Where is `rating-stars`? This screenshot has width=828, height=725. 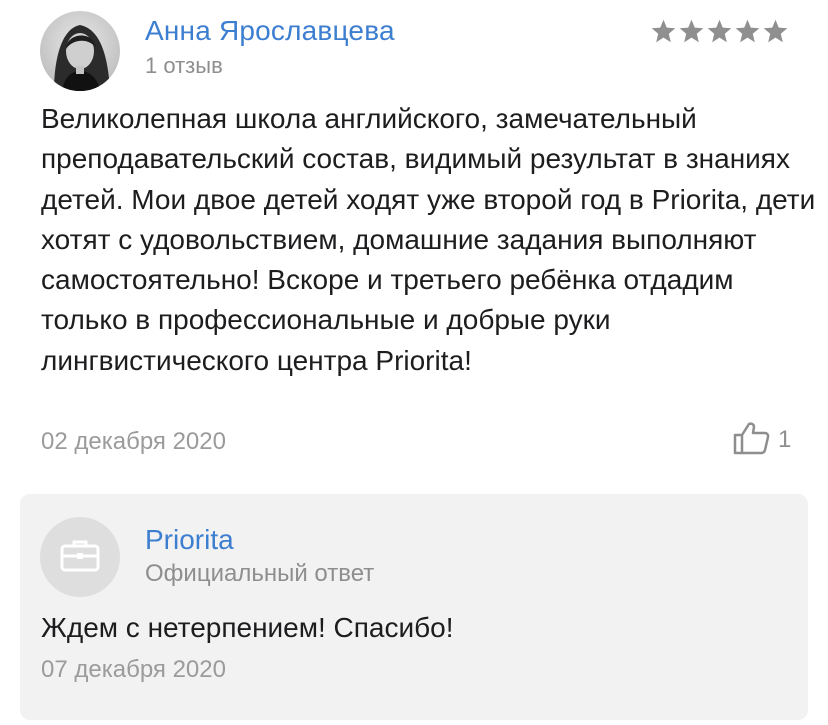
rating-stars is located at coordinates (719, 33).